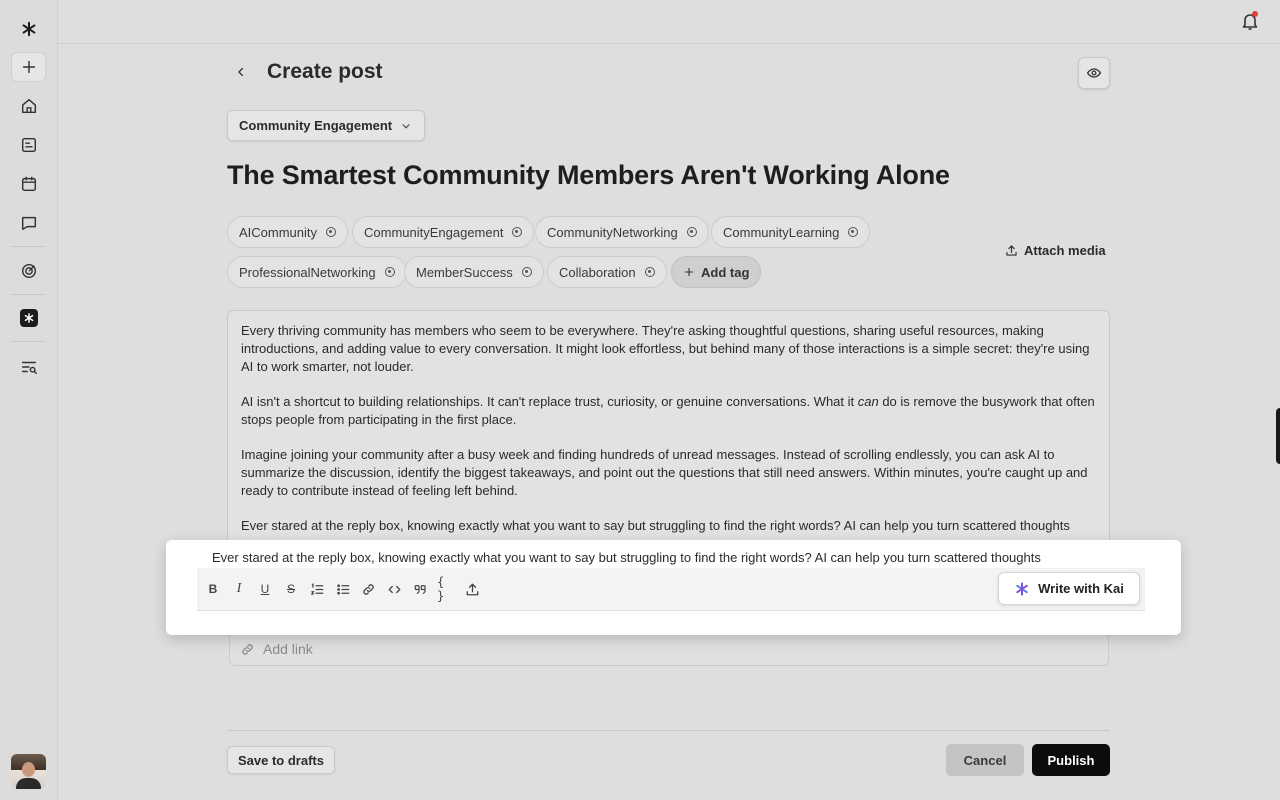  I want to click on sidebar-item-kai, so click(28, 318).